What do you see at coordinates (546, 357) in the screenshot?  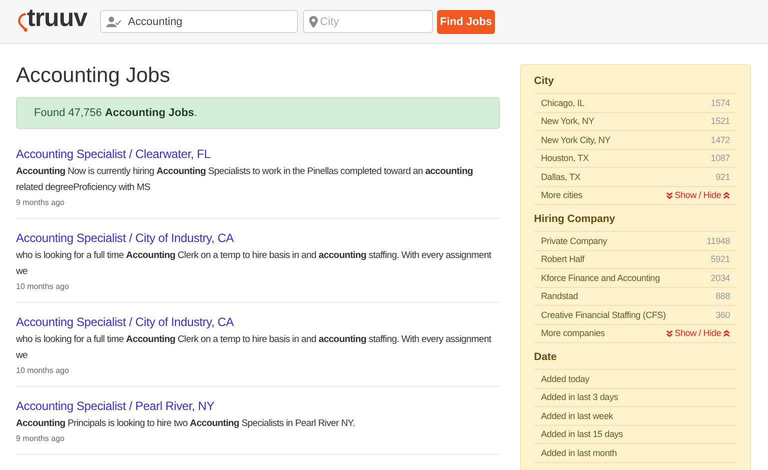 I see `filter-heading: Date` at bounding box center [546, 357].